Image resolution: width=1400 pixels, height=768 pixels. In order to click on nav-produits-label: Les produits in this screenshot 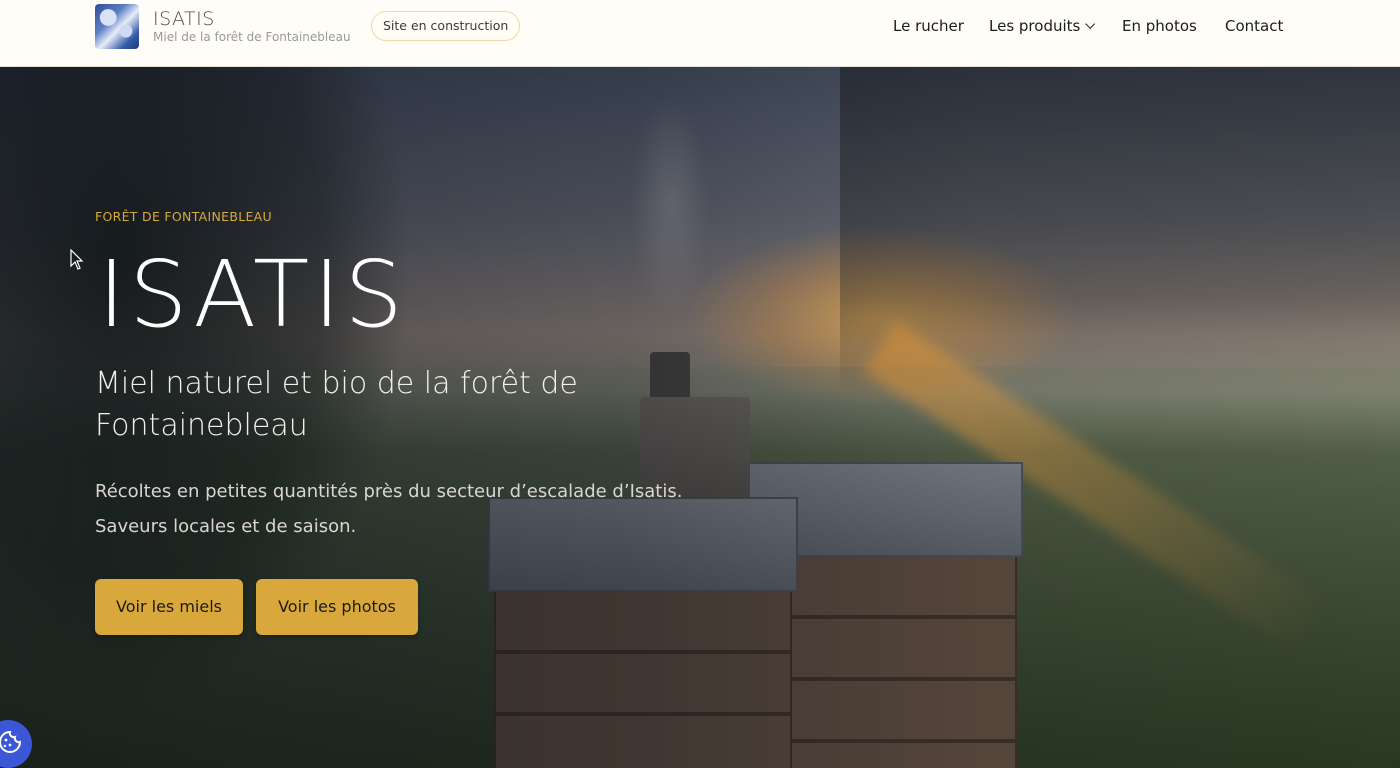, I will do `click(1035, 26)`.